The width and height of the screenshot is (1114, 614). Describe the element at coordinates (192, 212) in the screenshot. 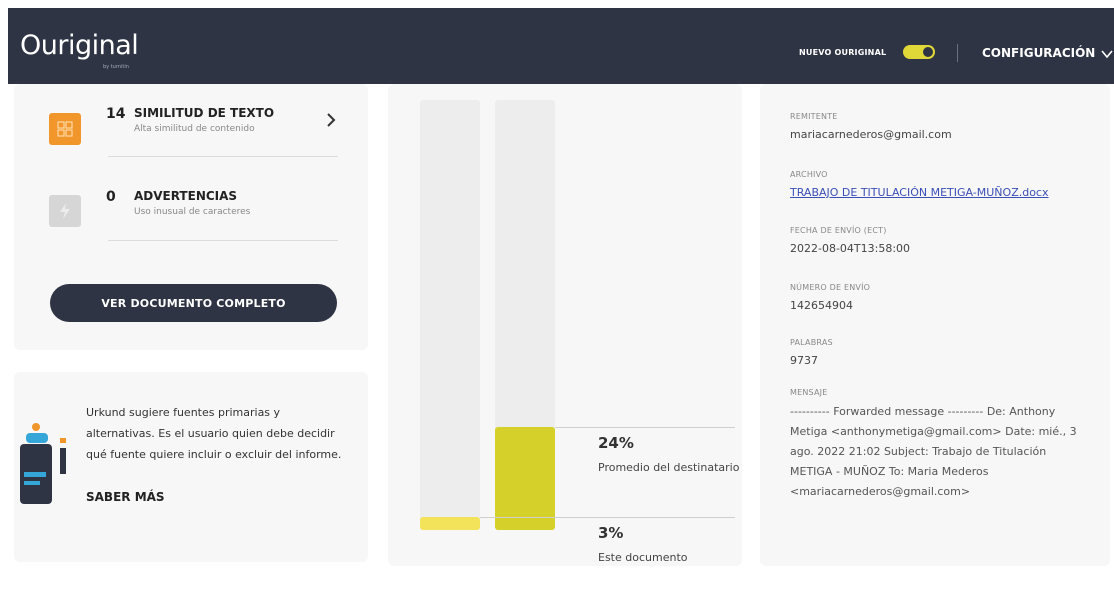

I see `warnings-subtitle: Uso inusual de caracteres` at that location.